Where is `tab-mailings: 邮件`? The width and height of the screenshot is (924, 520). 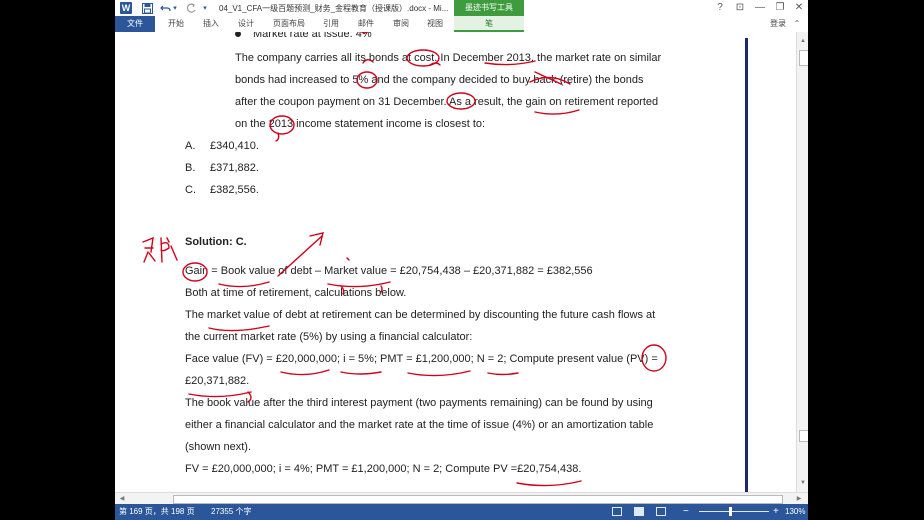 tab-mailings: 邮件 is located at coordinates (366, 24).